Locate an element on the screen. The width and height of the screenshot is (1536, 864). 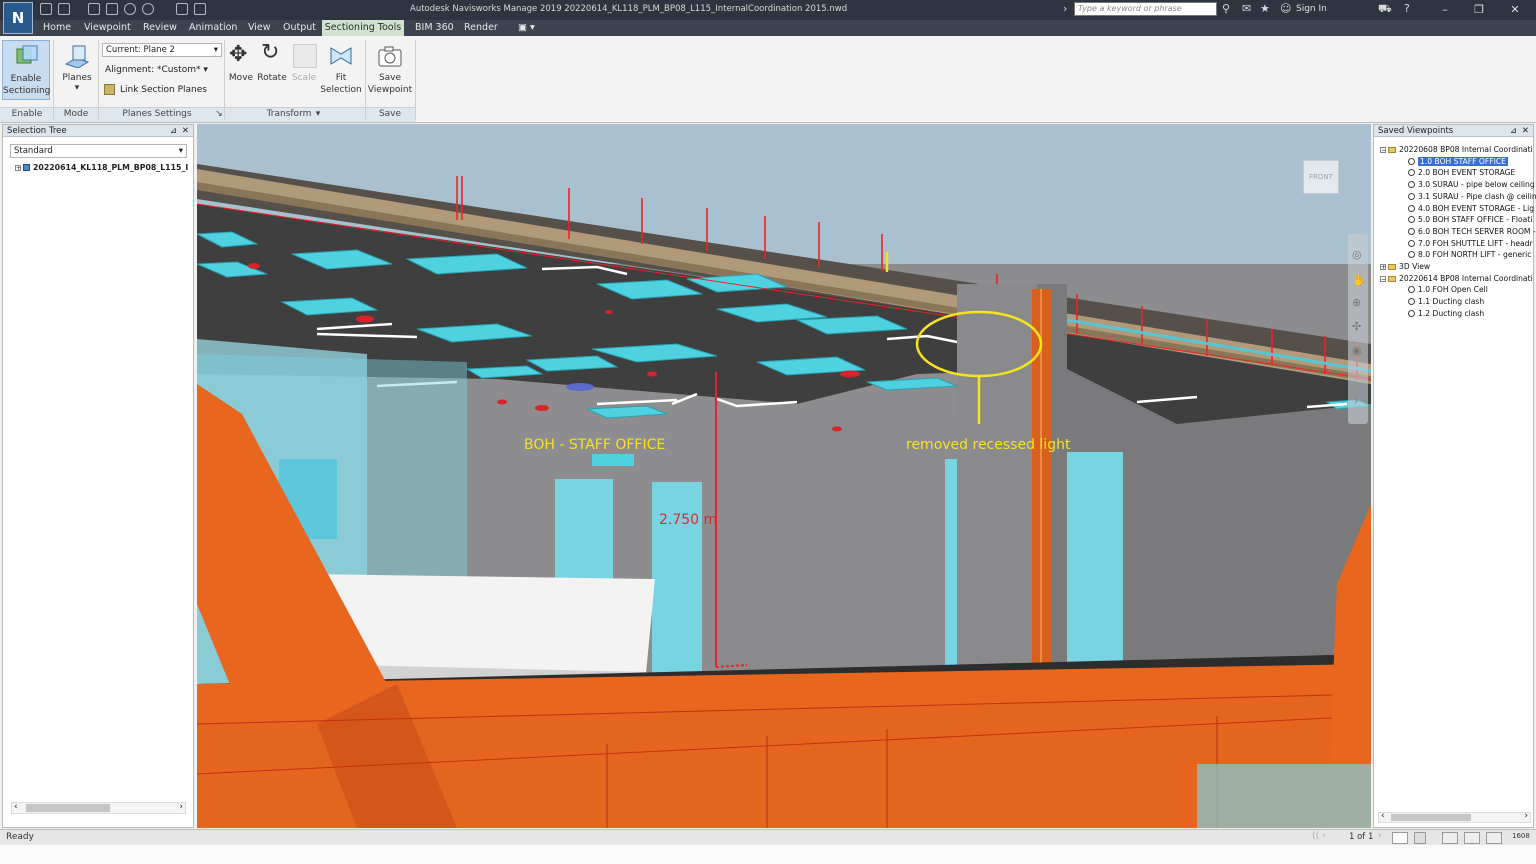
viewpoint-folder: +3D View is located at coordinates (1405, 267).